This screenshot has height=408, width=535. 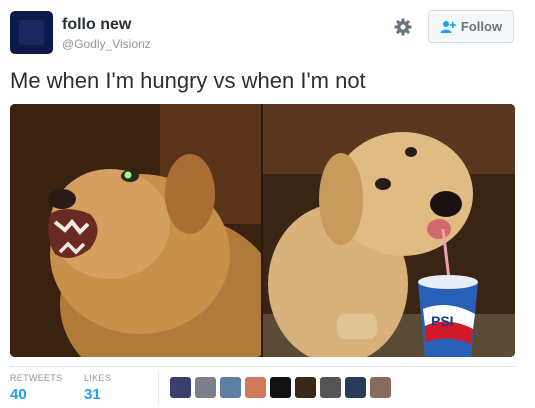 I want to click on retweets-label: RETWEETS, so click(x=36, y=378).